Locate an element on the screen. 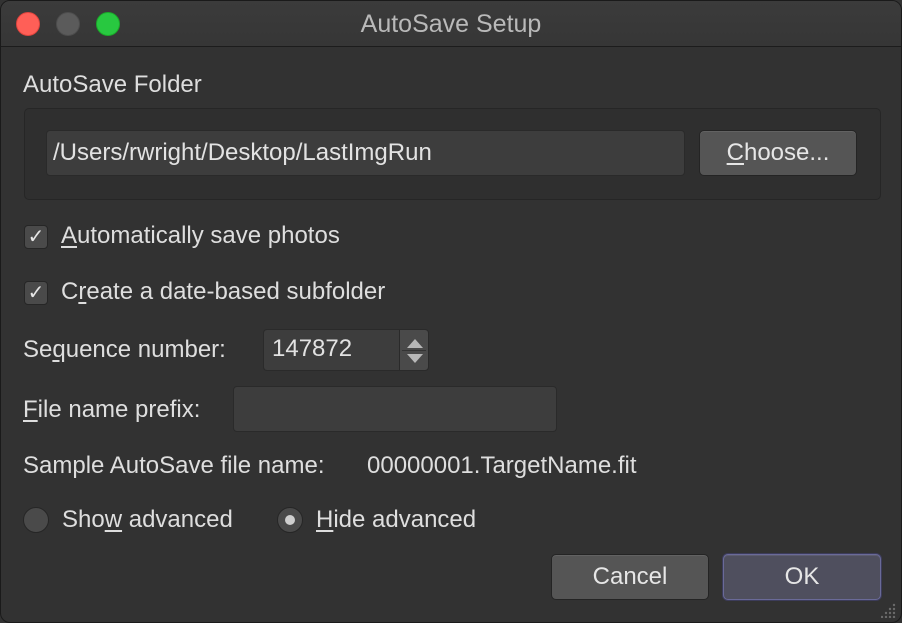 The height and width of the screenshot is (623, 902). window-title: AutoSave Setup is located at coordinates (451, 24).